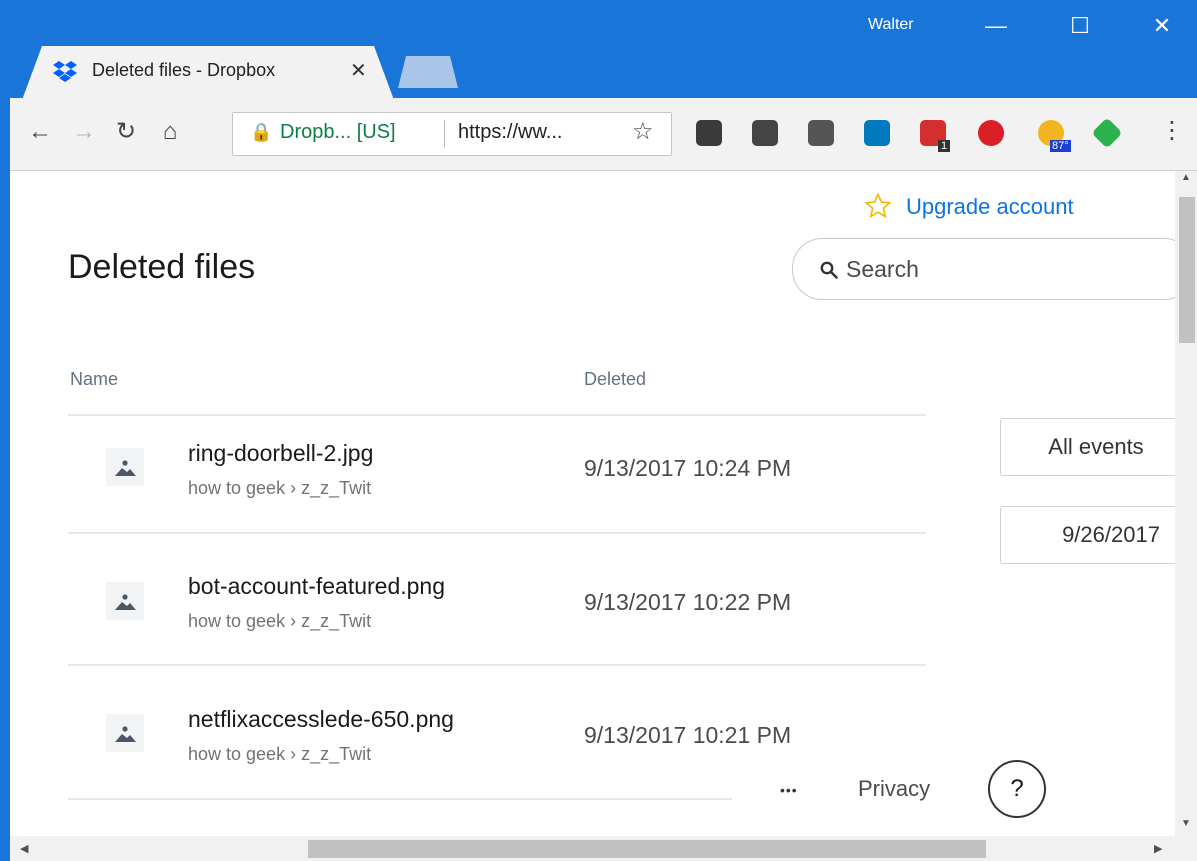 The image size is (1197, 861). What do you see at coordinates (1186, 177) in the screenshot?
I see `scroll-up-icon: ▲` at bounding box center [1186, 177].